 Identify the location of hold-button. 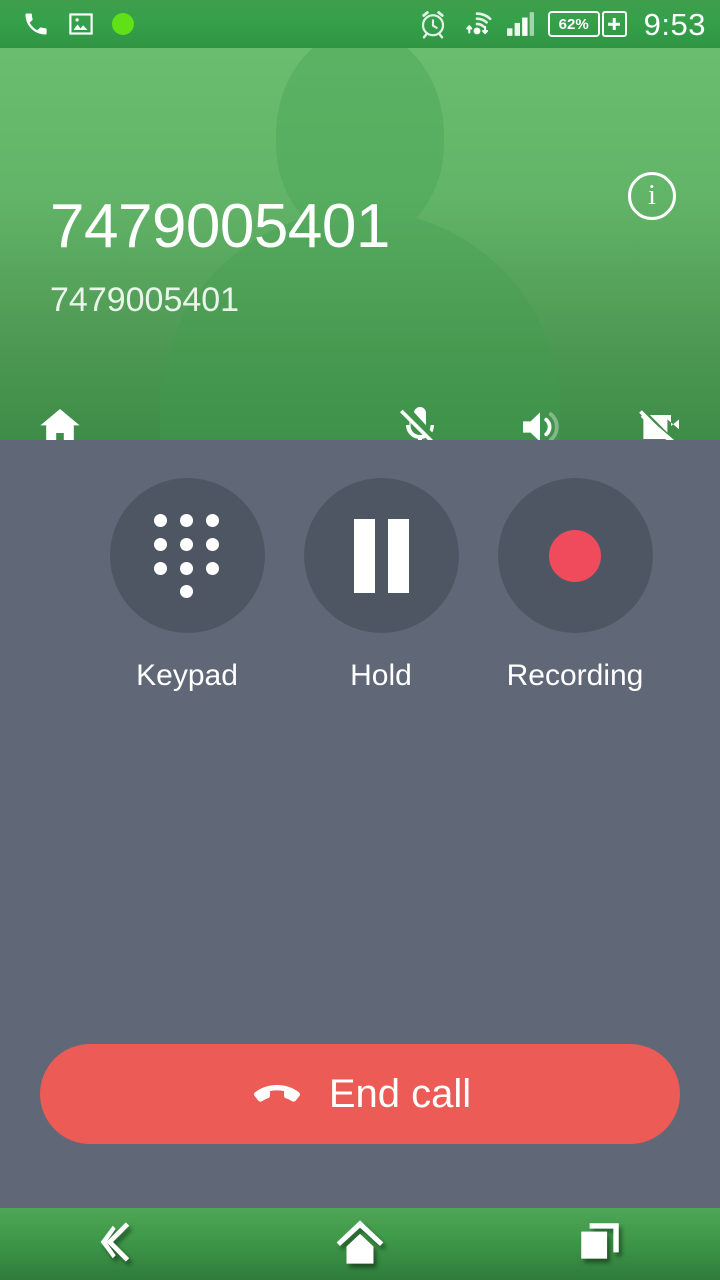
(381, 555).